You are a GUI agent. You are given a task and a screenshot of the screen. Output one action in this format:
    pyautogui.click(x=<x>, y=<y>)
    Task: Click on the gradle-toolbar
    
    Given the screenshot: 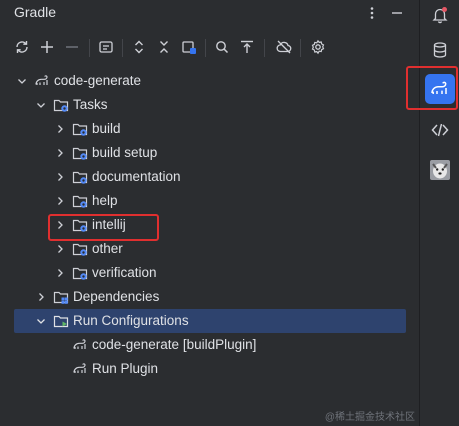 What is the action you would take?
    pyautogui.click(x=209, y=48)
    